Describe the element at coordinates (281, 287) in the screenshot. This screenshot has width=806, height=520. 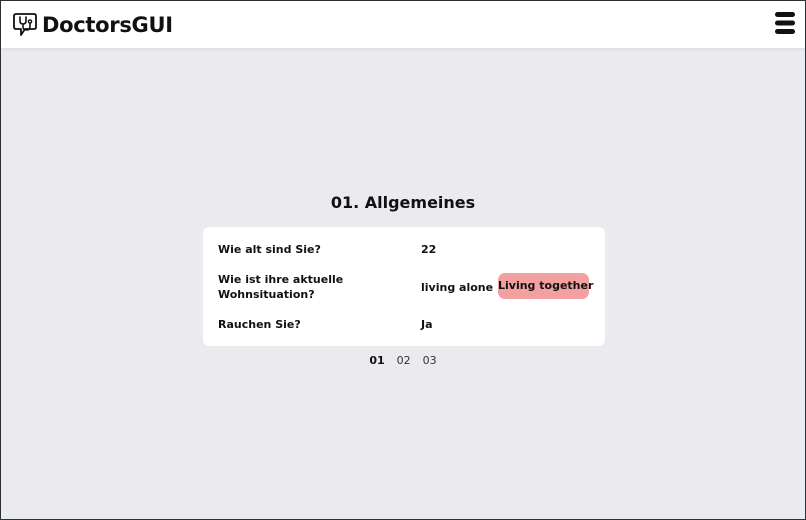
I see `question-label: Wie ist ihre aktuelle Wohnsituation?` at that location.